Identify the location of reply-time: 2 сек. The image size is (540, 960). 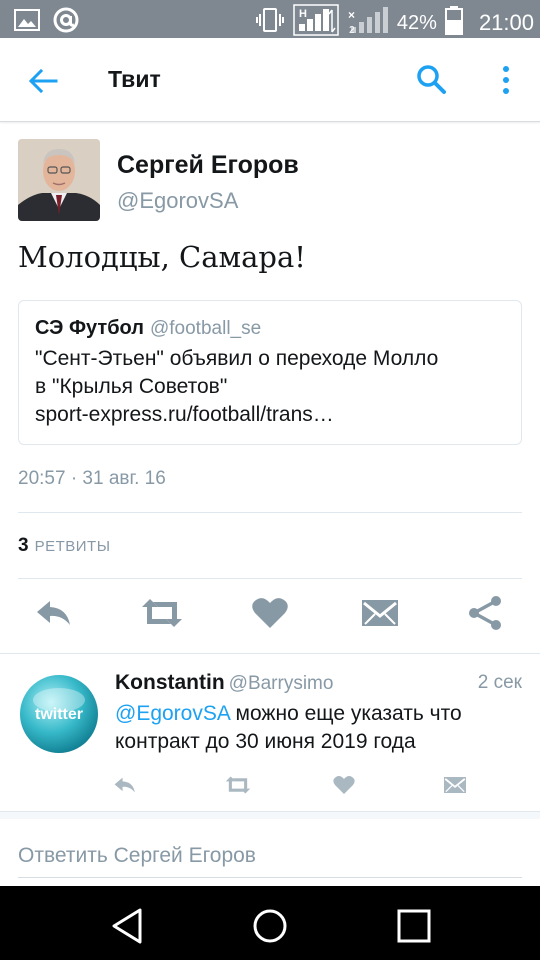
(499, 682).